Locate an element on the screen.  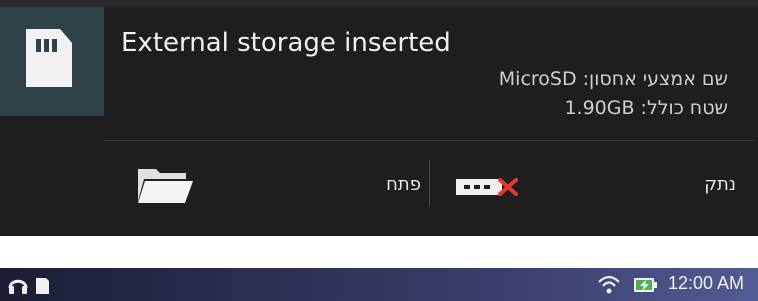
storage-name-text: שם אמצעי אחסון: MicroSD is located at coordinates (613, 79).